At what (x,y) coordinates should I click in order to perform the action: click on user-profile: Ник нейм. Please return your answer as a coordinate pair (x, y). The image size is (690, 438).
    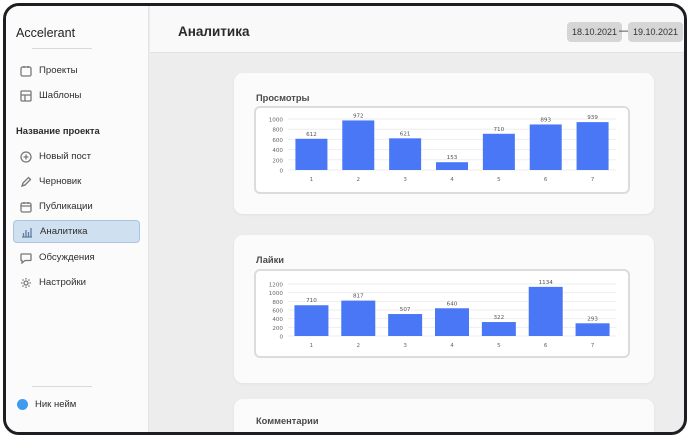
    Looking at the image, I should click on (46, 404).